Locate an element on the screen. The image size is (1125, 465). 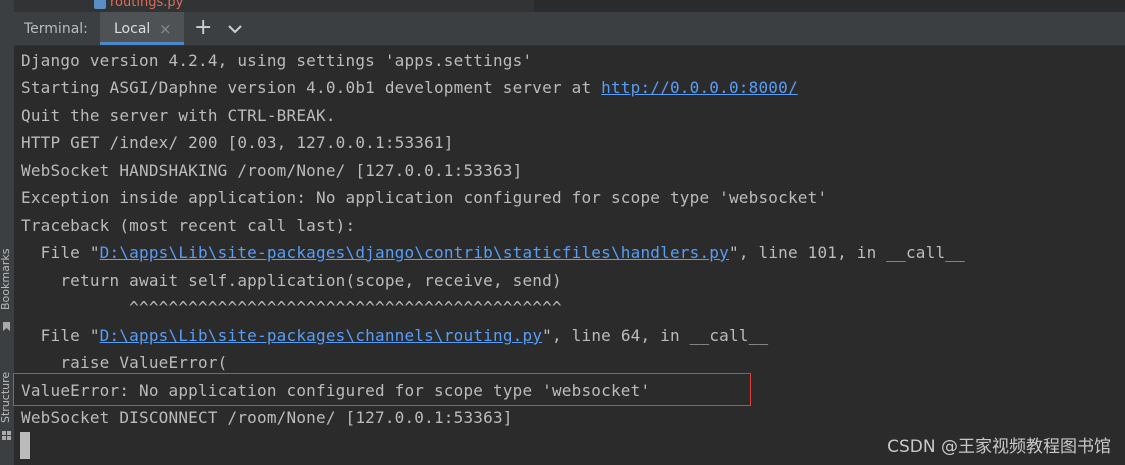
error-highlight-box is located at coordinates (382, 389).